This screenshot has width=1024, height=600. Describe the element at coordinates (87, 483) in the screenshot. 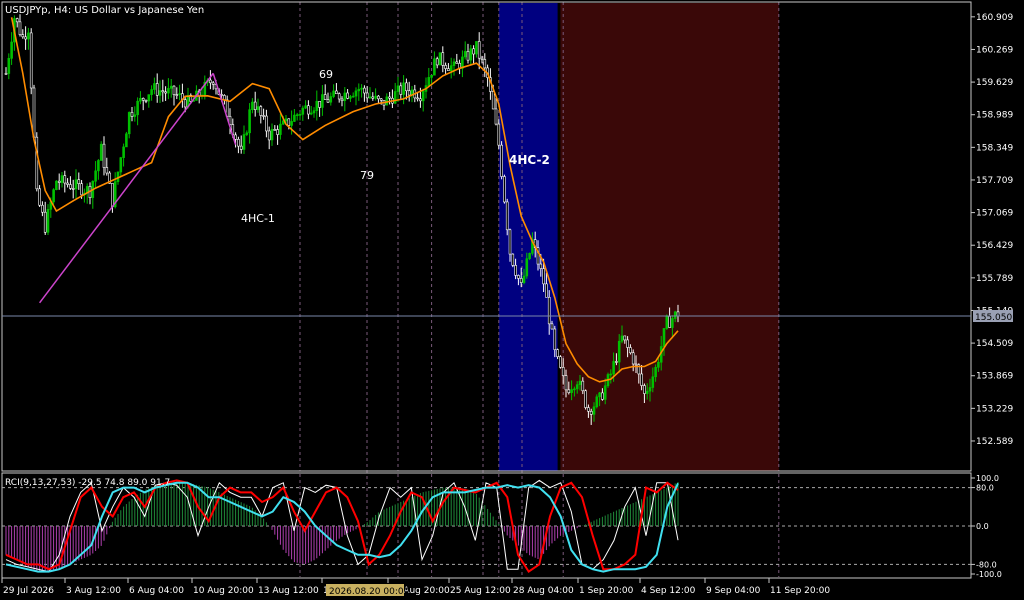

I see `indicator-title: RCI(9,13,27,53) -29.5 74.8 89.0 91.7` at that location.